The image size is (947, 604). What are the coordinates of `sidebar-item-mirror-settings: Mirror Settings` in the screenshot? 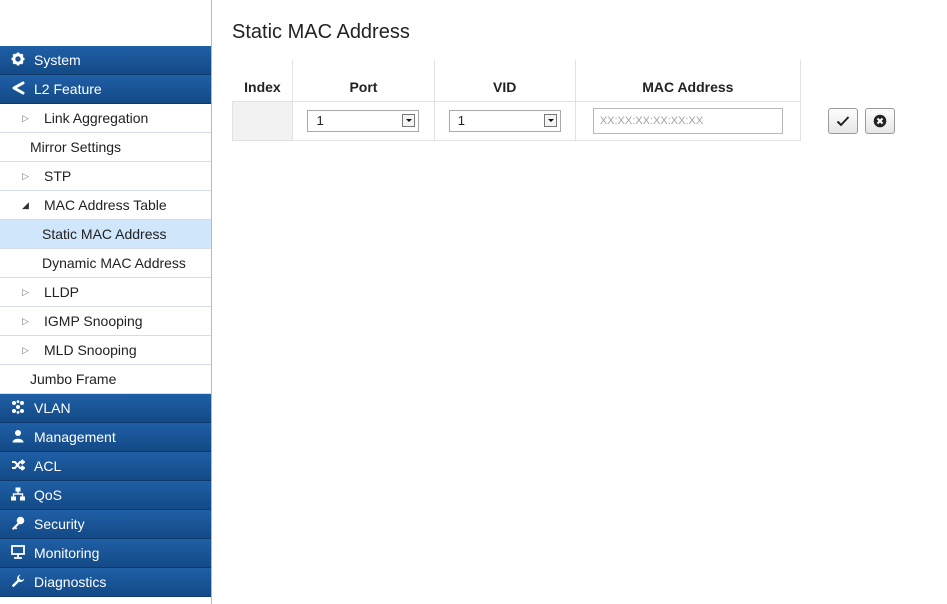 It's located at (105, 147).